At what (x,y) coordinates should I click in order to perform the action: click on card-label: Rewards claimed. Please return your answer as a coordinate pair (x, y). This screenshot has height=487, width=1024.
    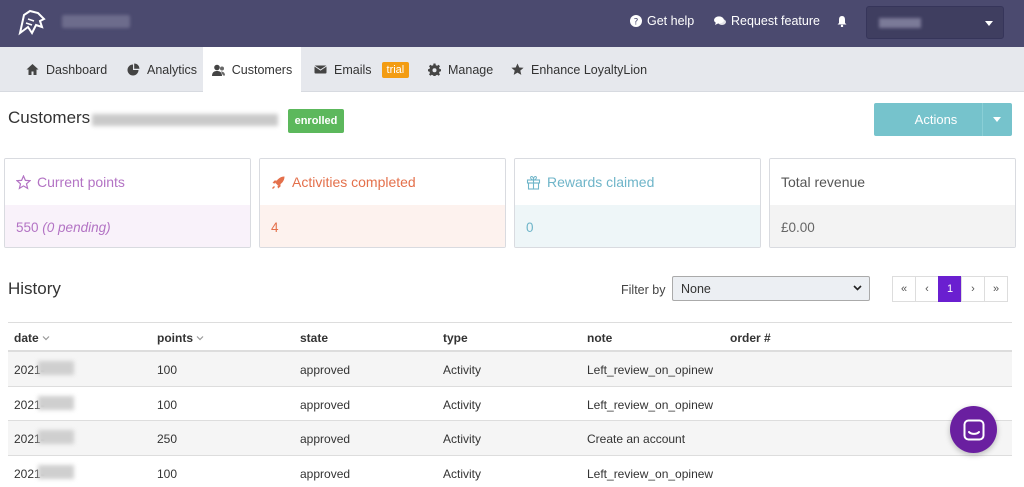
    Looking at the image, I should click on (601, 182).